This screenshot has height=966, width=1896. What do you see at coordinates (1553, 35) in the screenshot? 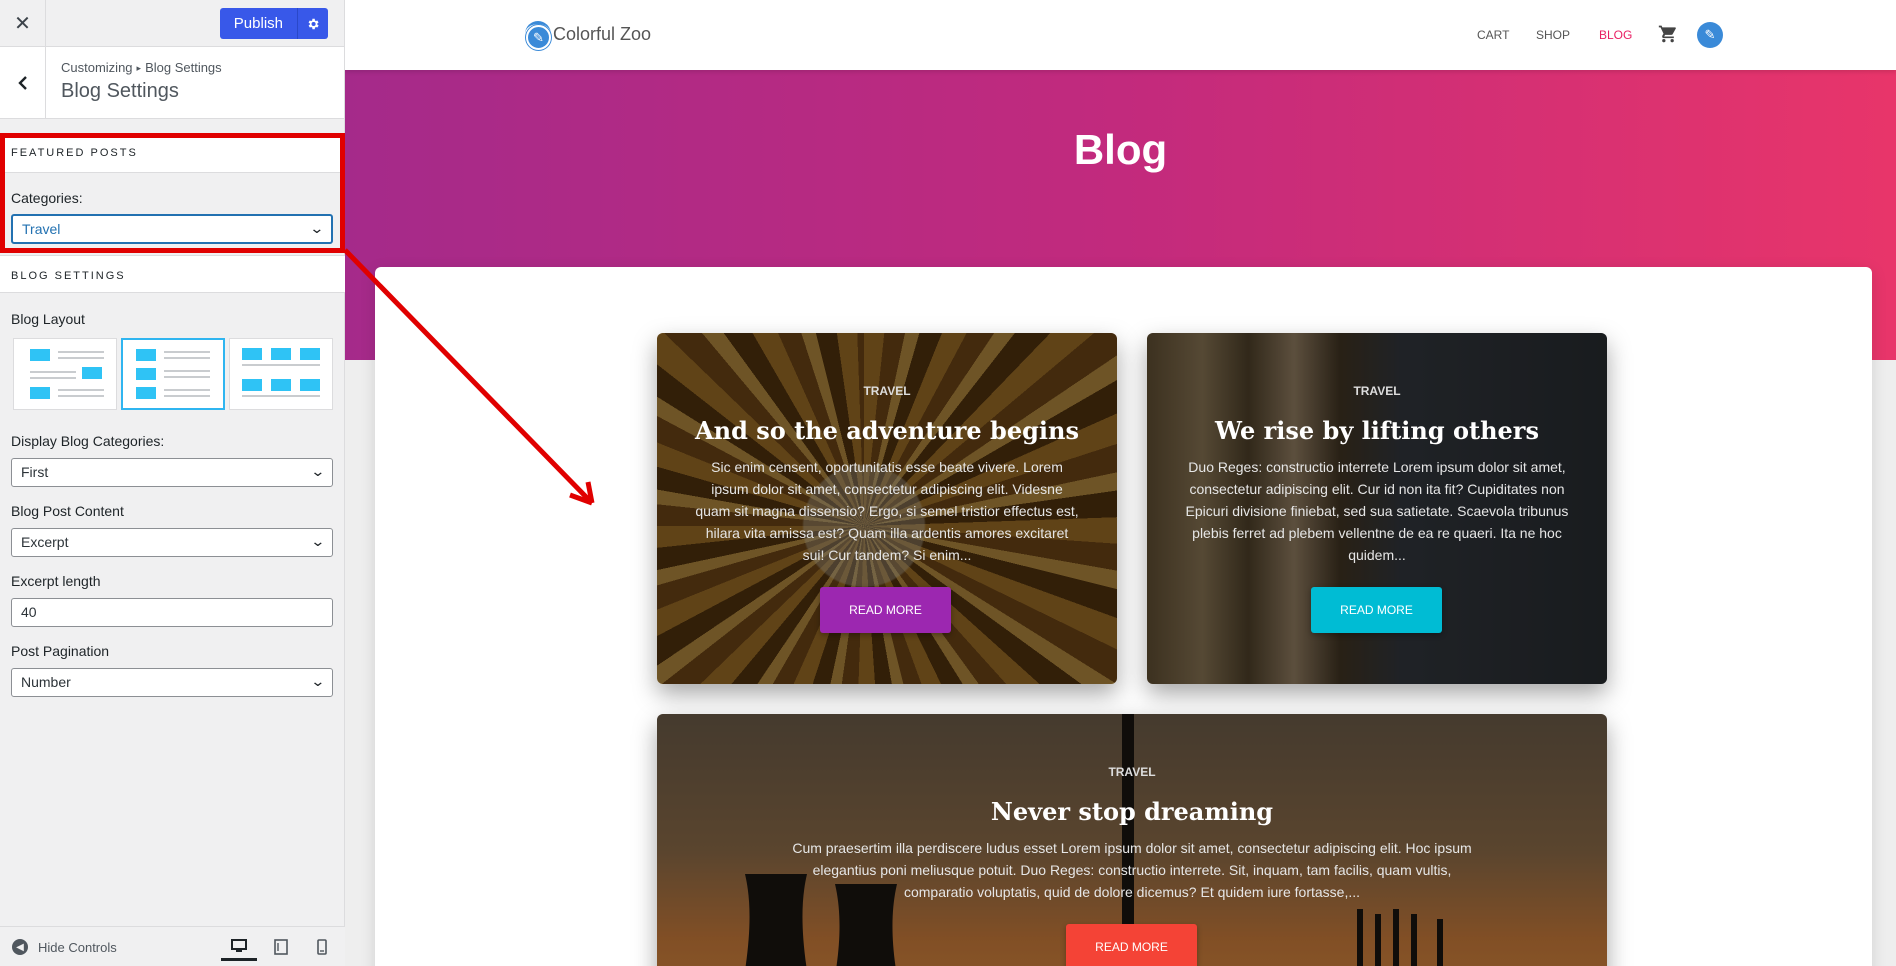
I see `nav-shop: SHOP` at bounding box center [1553, 35].